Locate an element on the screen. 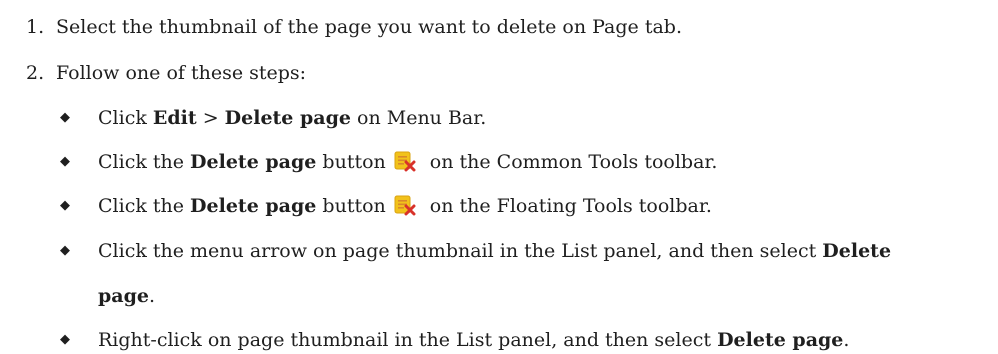 This screenshot has width=998, height=354. step-2: 2. Follow one of these steps: is located at coordinates (166, 73).